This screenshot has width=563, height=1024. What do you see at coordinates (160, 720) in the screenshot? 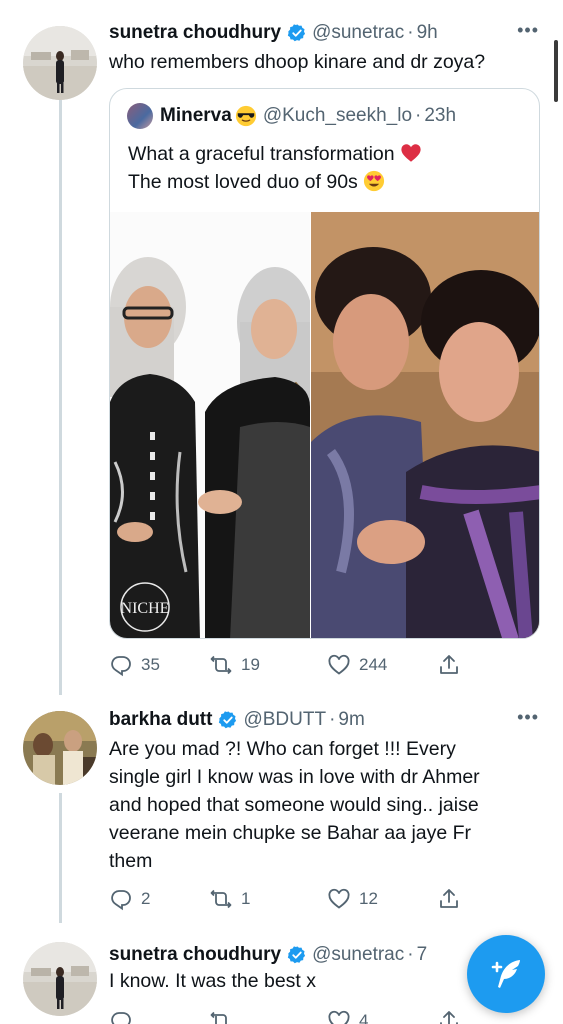
I see `author-name: barkha dutt` at bounding box center [160, 720].